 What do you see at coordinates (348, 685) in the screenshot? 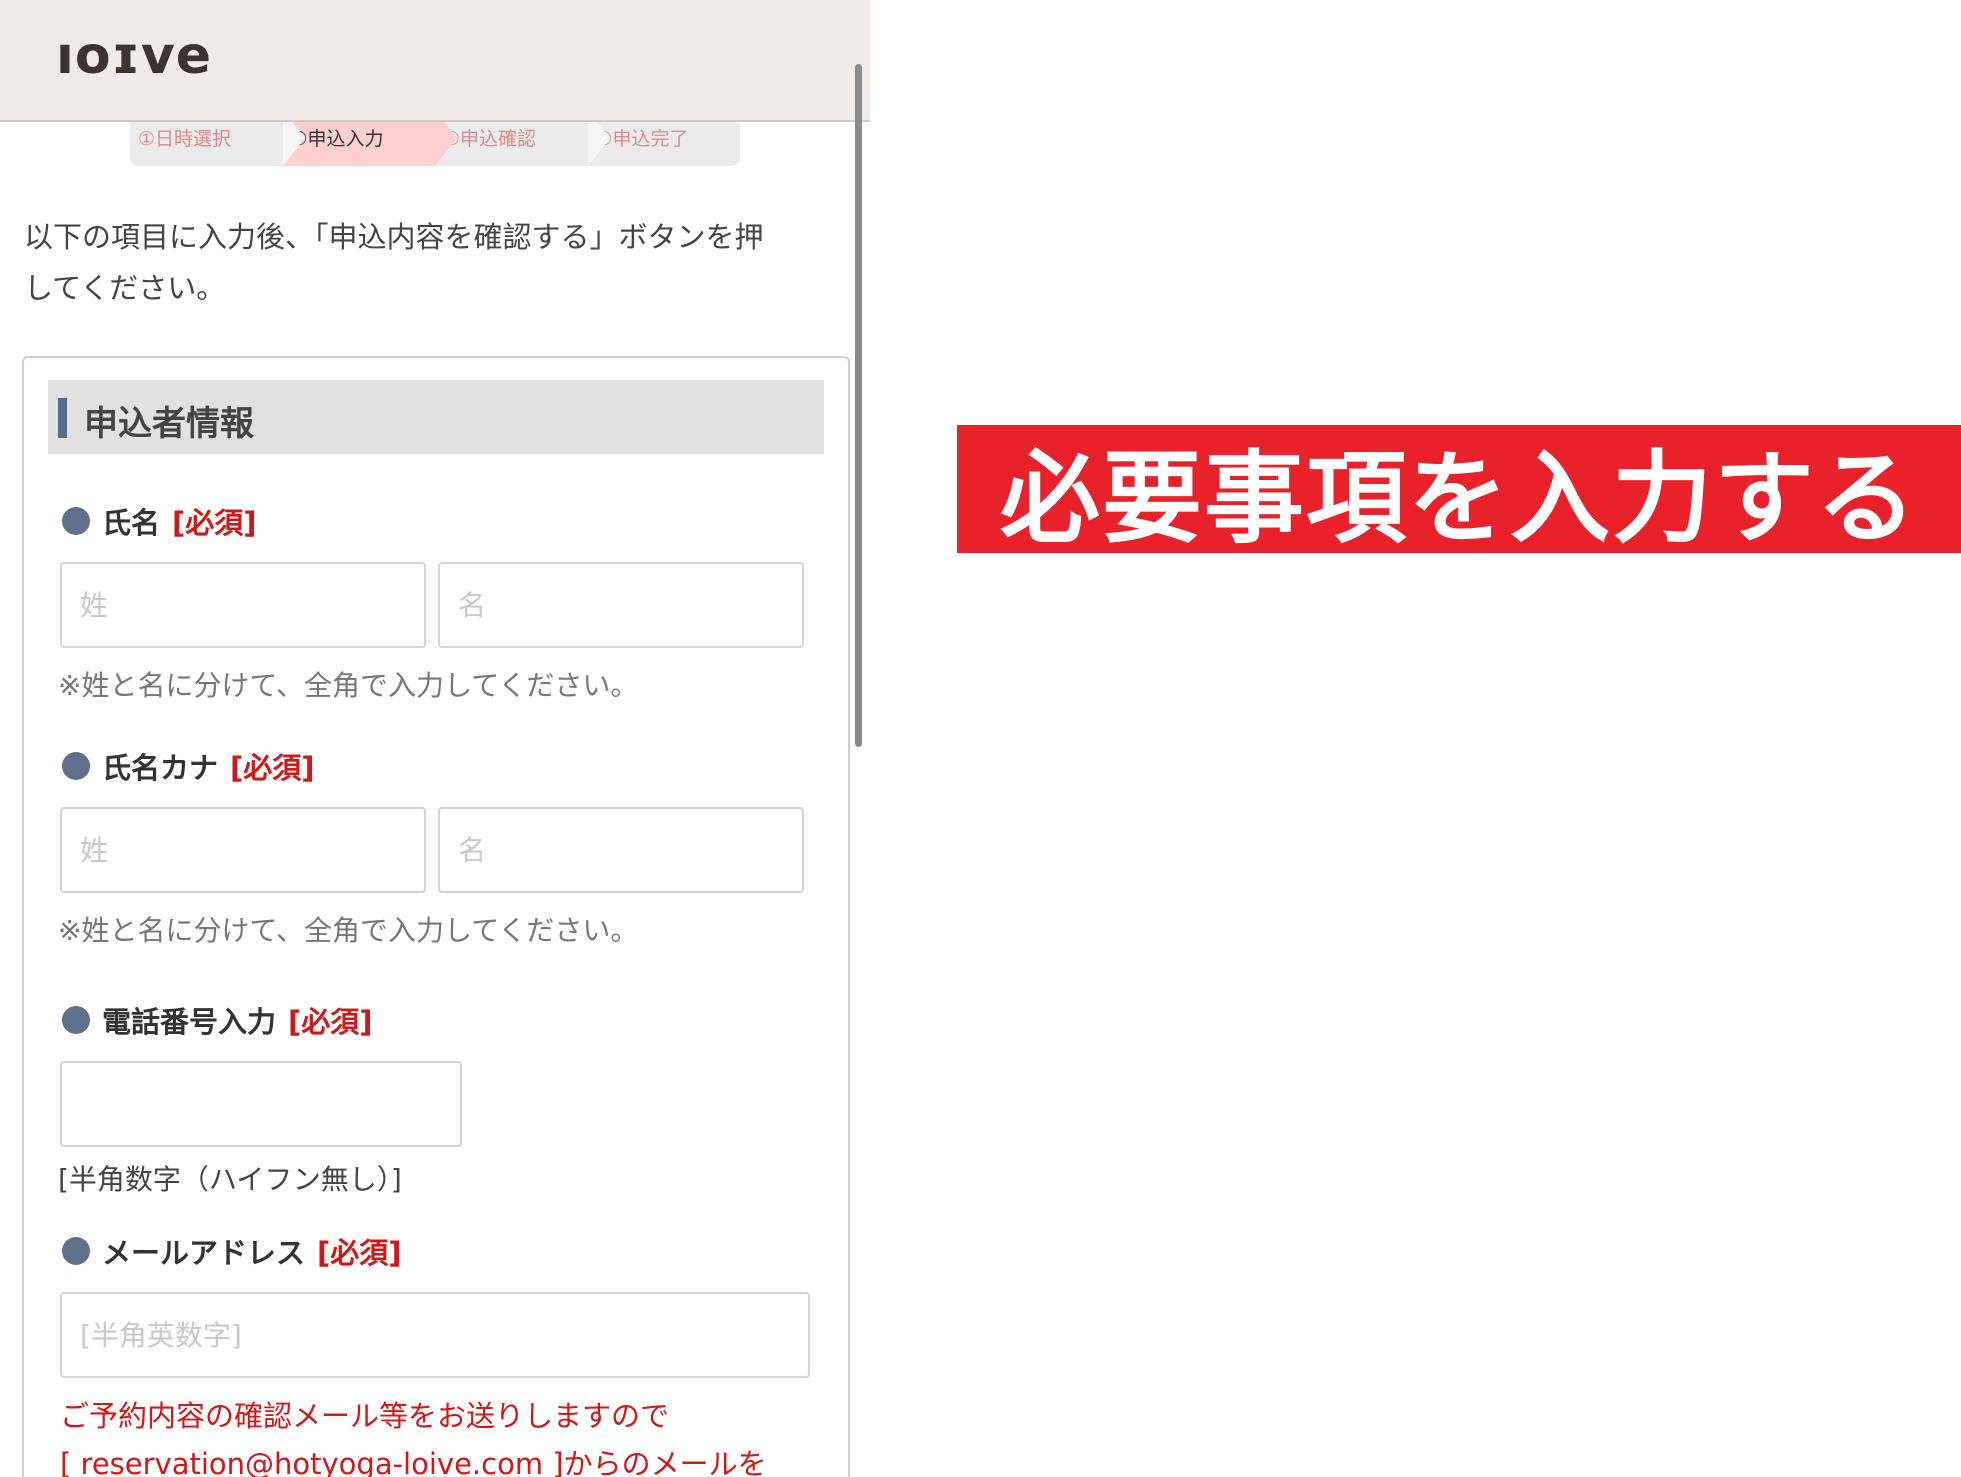
I see `name-note: ※姓と名に分けて、全角で入力してください。` at bounding box center [348, 685].